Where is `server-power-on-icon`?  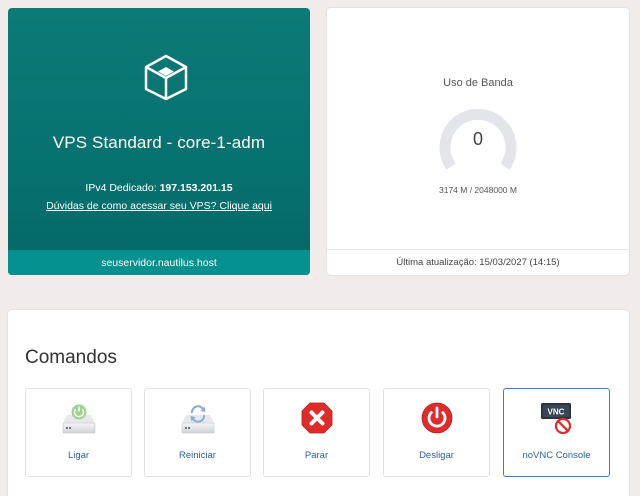 server-power-on-icon is located at coordinates (79, 419).